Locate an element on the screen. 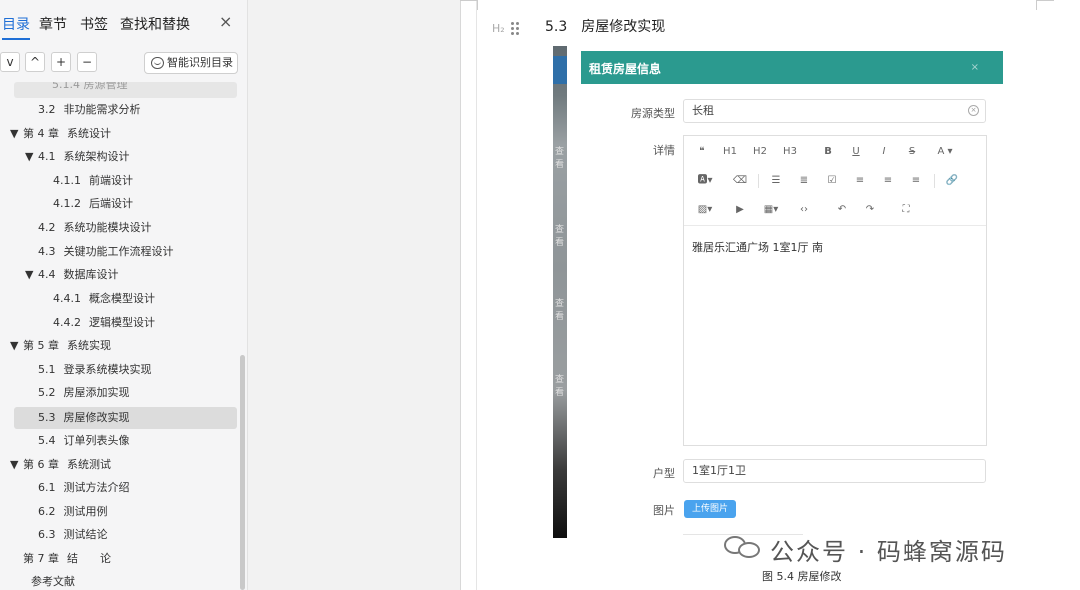  house-type-select: 长租 × is located at coordinates (834, 111).